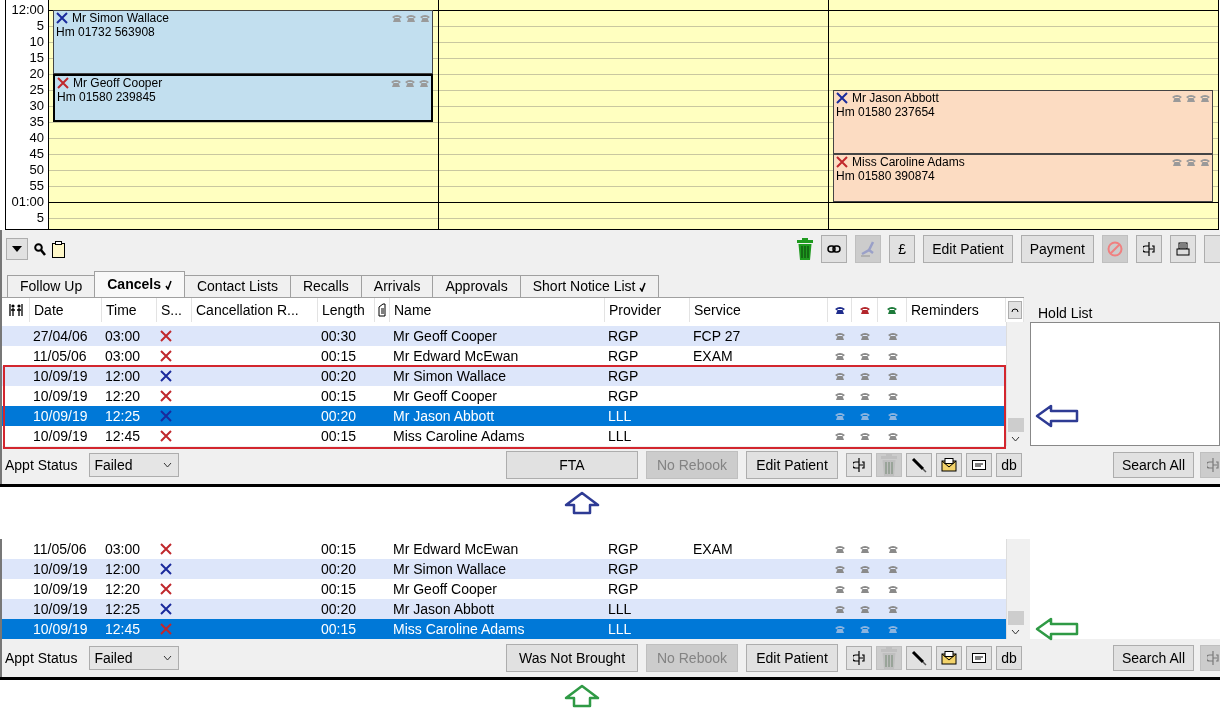 This screenshot has height=723, width=1220. What do you see at coordinates (1023, 178) in the screenshot?
I see `appointment-card: Miss Caroline Adams Hm 01580 390874` at bounding box center [1023, 178].